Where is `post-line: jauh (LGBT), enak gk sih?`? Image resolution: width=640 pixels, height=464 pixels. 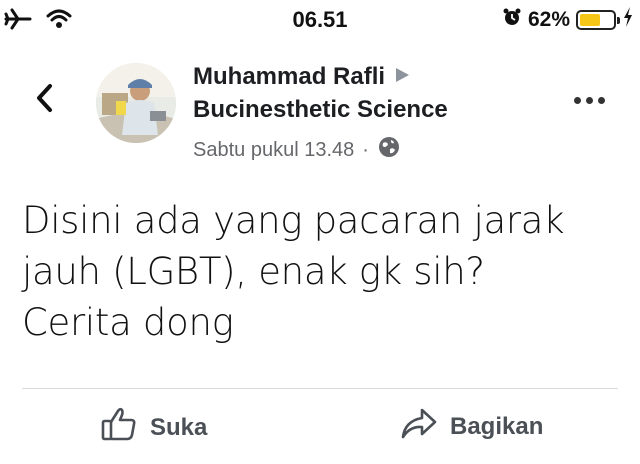 post-line: jauh (LGBT), enak gk sih? is located at coordinates (253, 271).